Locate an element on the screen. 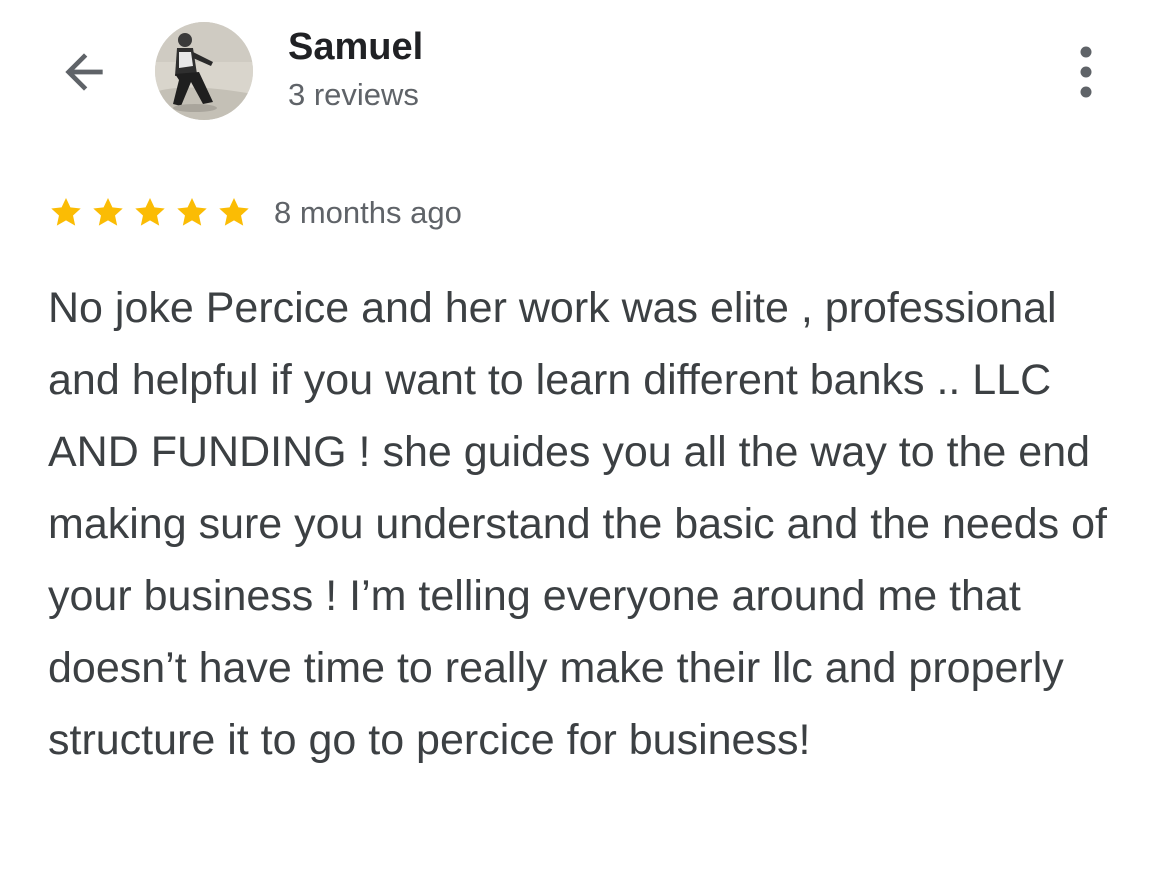 Image resolution: width=1170 pixels, height=878 pixels. star-rating is located at coordinates (153, 213).